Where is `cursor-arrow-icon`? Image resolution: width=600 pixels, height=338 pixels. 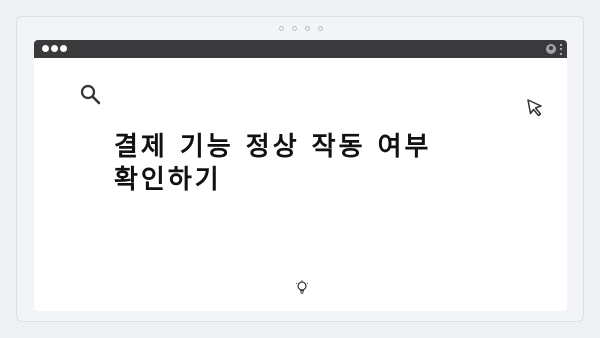
cursor-arrow-icon is located at coordinates (536, 110).